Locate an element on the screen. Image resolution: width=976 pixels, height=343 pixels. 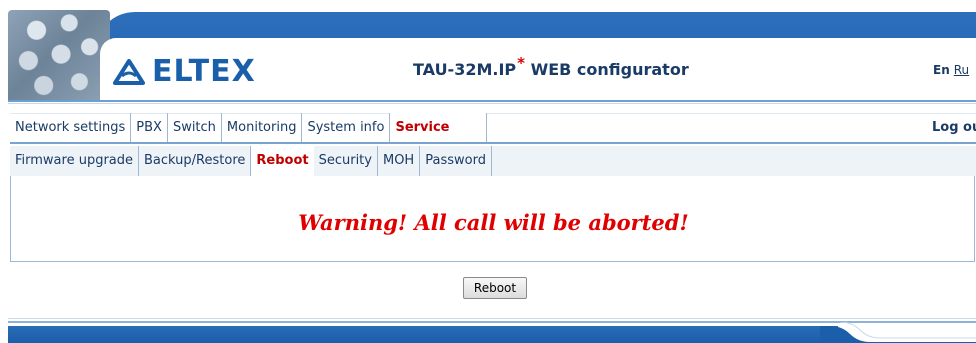
keypad-photo is located at coordinates (59, 55).